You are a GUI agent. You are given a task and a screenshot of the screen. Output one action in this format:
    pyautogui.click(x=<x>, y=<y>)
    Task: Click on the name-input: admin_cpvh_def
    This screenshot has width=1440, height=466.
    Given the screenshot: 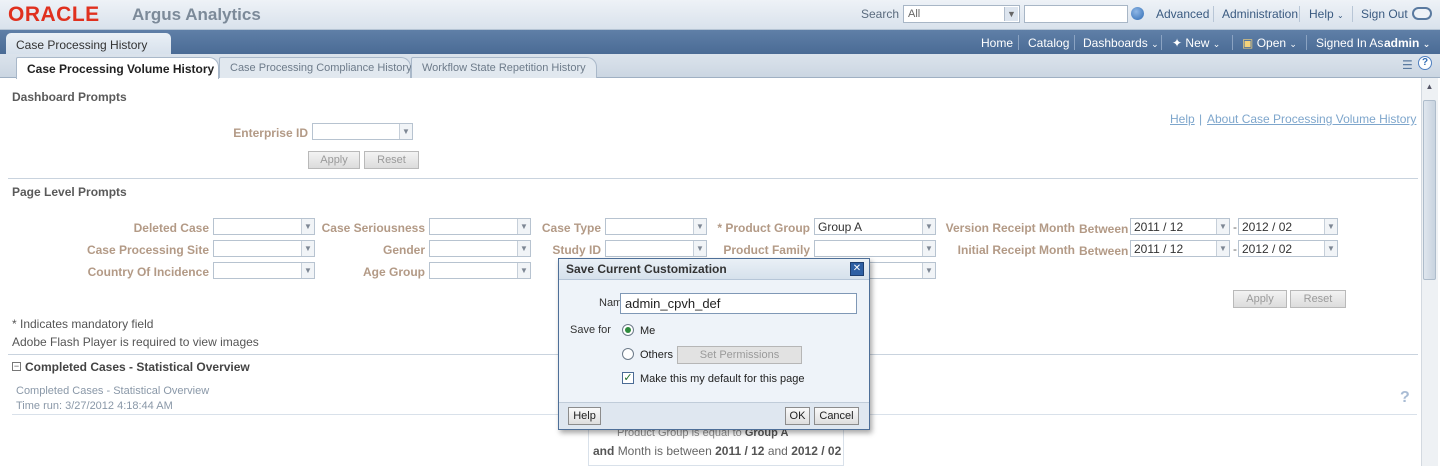 What is the action you would take?
    pyautogui.click(x=738, y=303)
    